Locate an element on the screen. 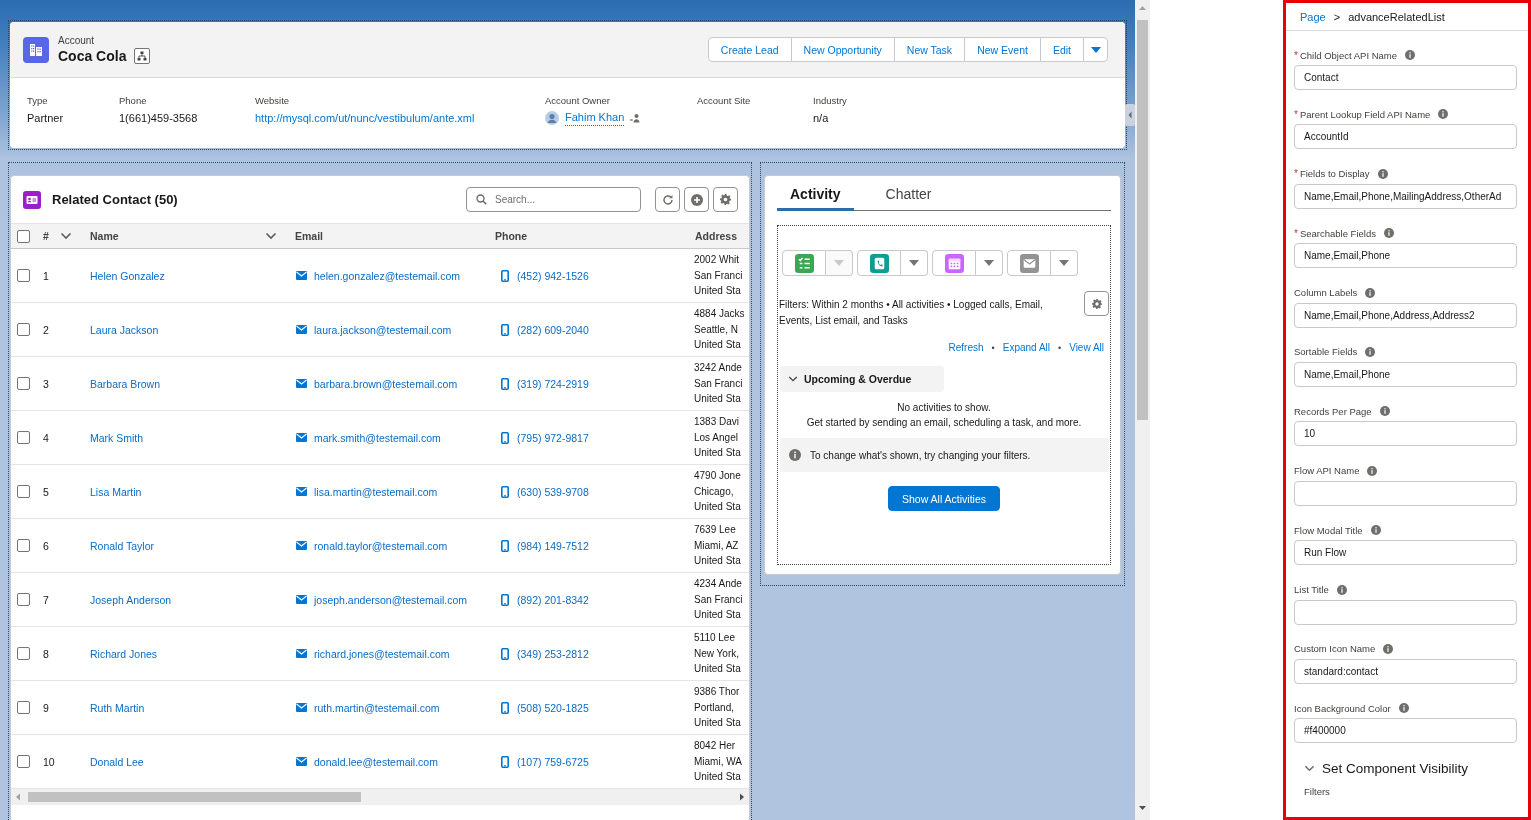 Image resolution: width=1531 pixels, height=820 pixels. website-link: http://mysql.com/ut/nunc/vestibulum/ante.xml is located at coordinates (400, 118).